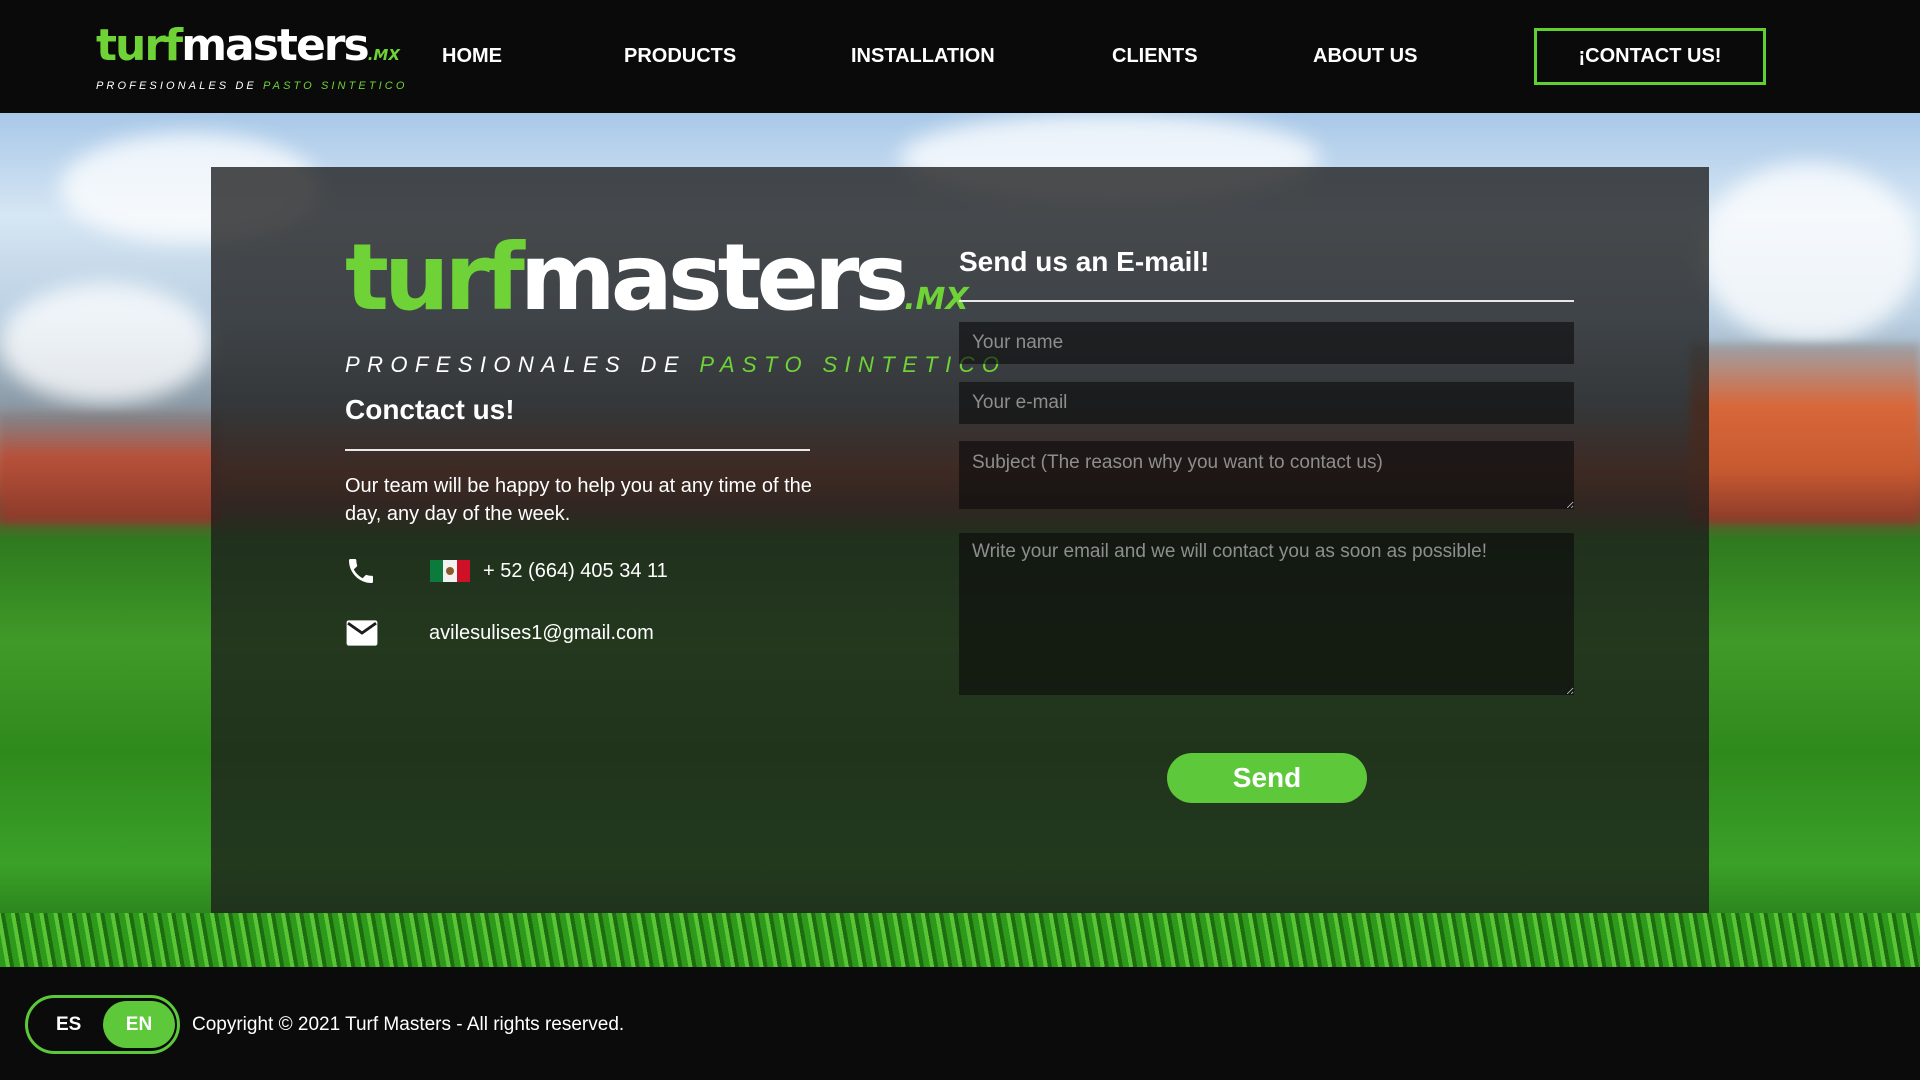  I want to click on mail-icon, so click(365, 633).